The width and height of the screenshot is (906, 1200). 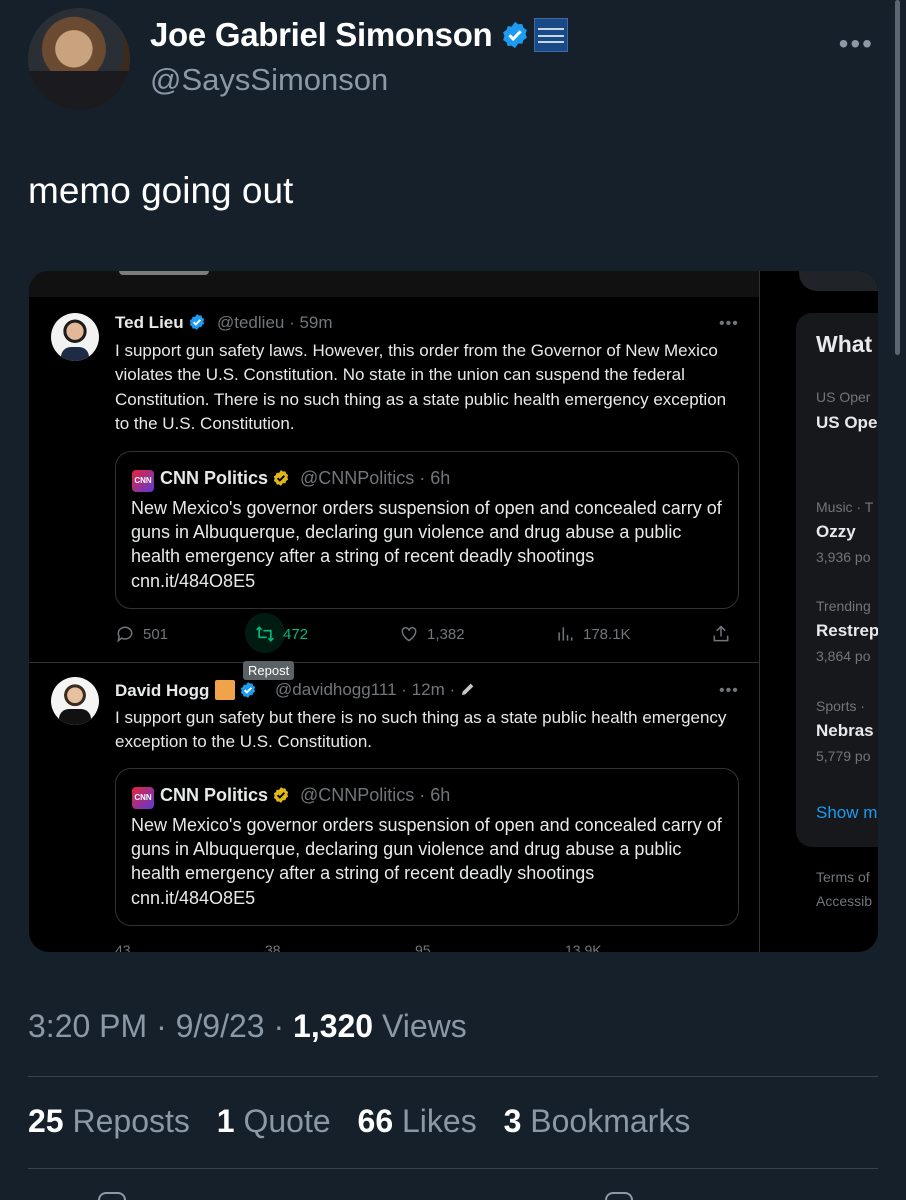 I want to click on trend-count: 5,779 po, so click(x=843, y=756).